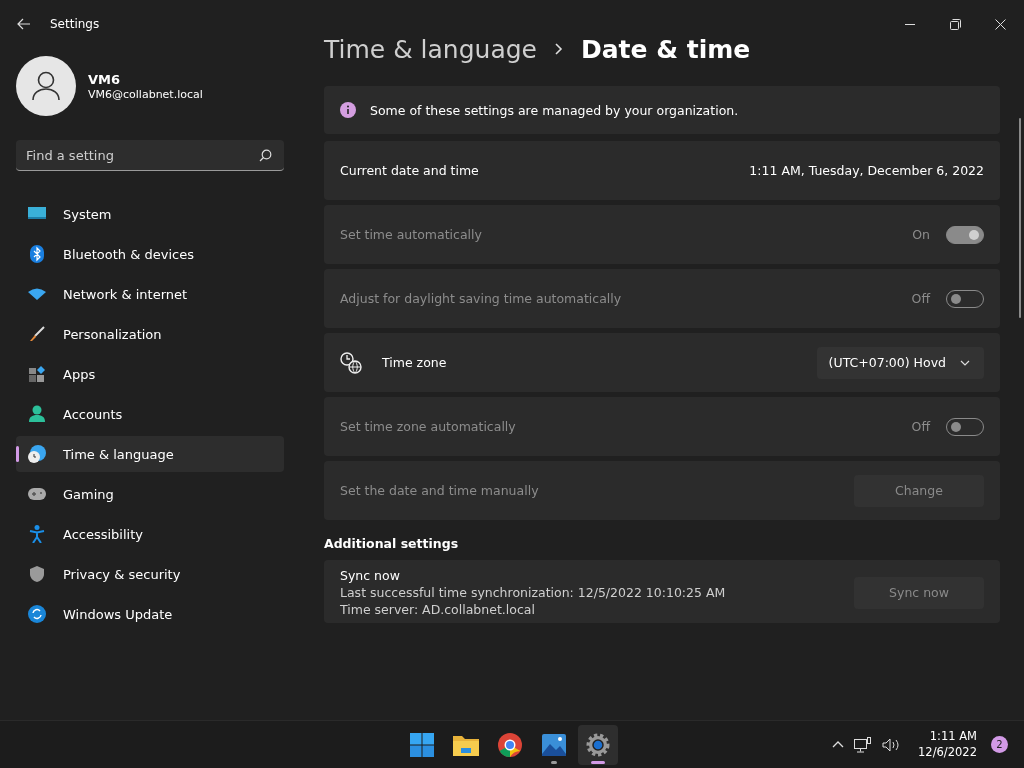 This screenshot has height=768, width=1024. What do you see at coordinates (75, 24) in the screenshot?
I see `window-title: Settings` at bounding box center [75, 24].